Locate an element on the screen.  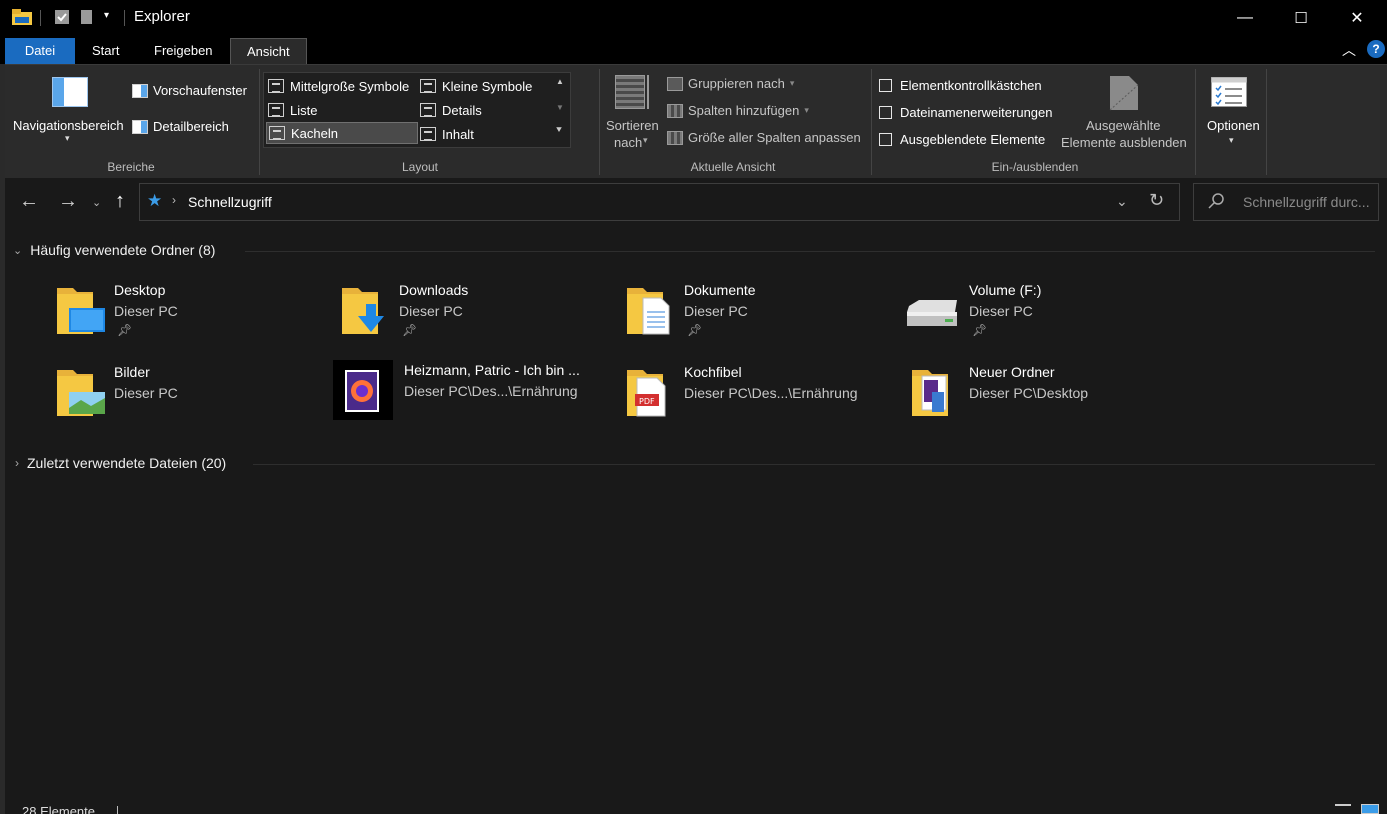
gruppieren-button: Gruppieren nach ▾ is located at coordinates (730, 83).